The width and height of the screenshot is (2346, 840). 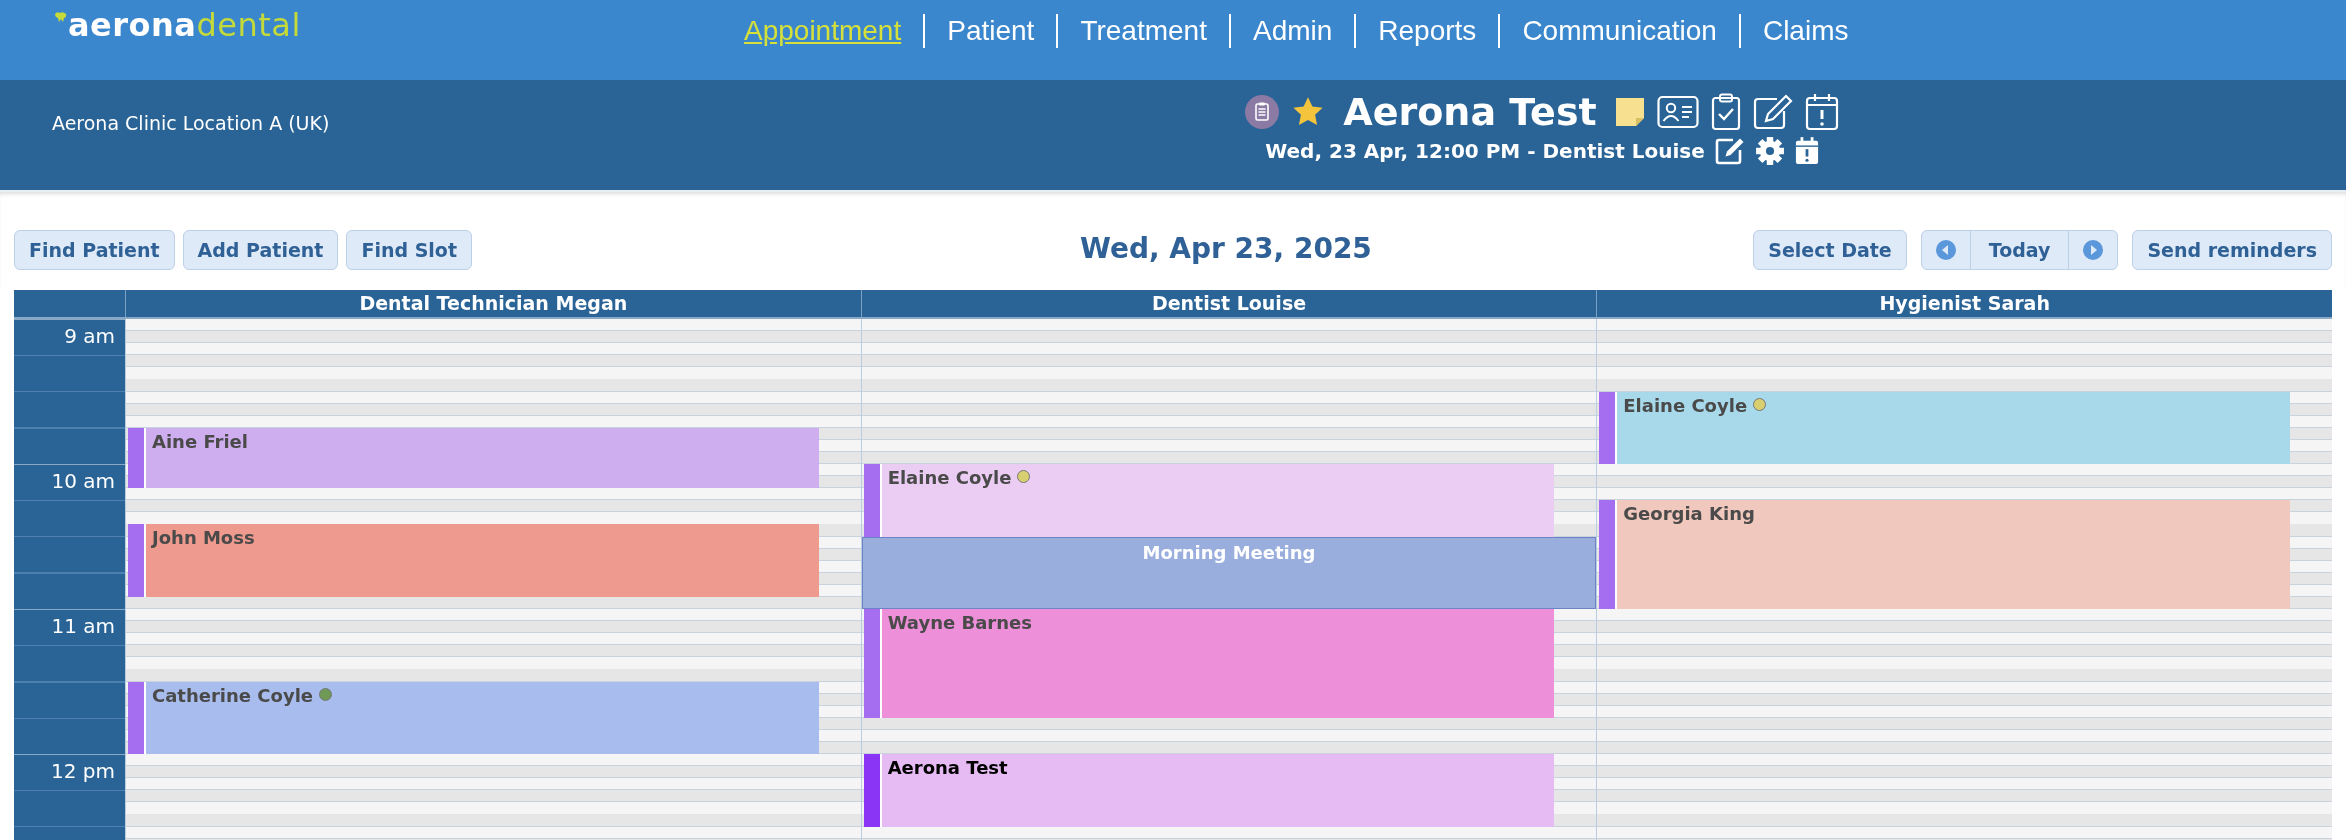 What do you see at coordinates (83, 481) in the screenshot?
I see `hour-label: 10 am` at bounding box center [83, 481].